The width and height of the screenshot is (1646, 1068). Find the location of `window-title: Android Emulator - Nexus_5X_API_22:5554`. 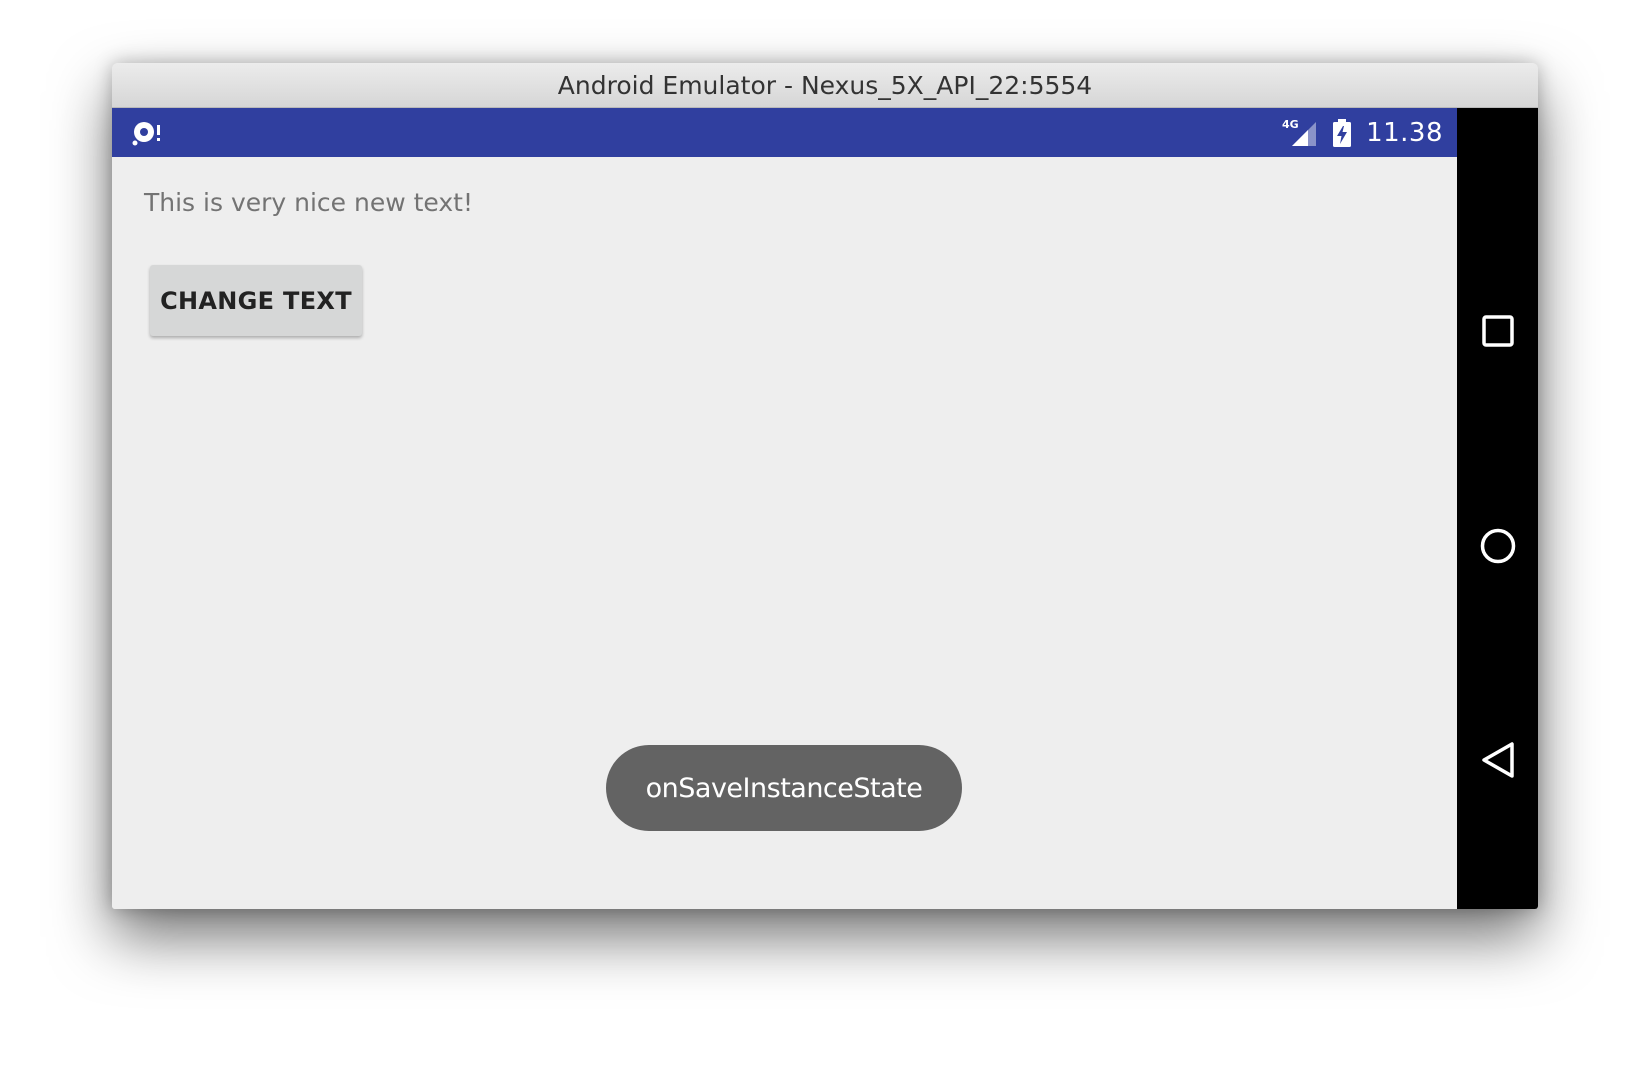

window-title: Android Emulator - Nexus_5X_API_22:5554 is located at coordinates (825, 85).